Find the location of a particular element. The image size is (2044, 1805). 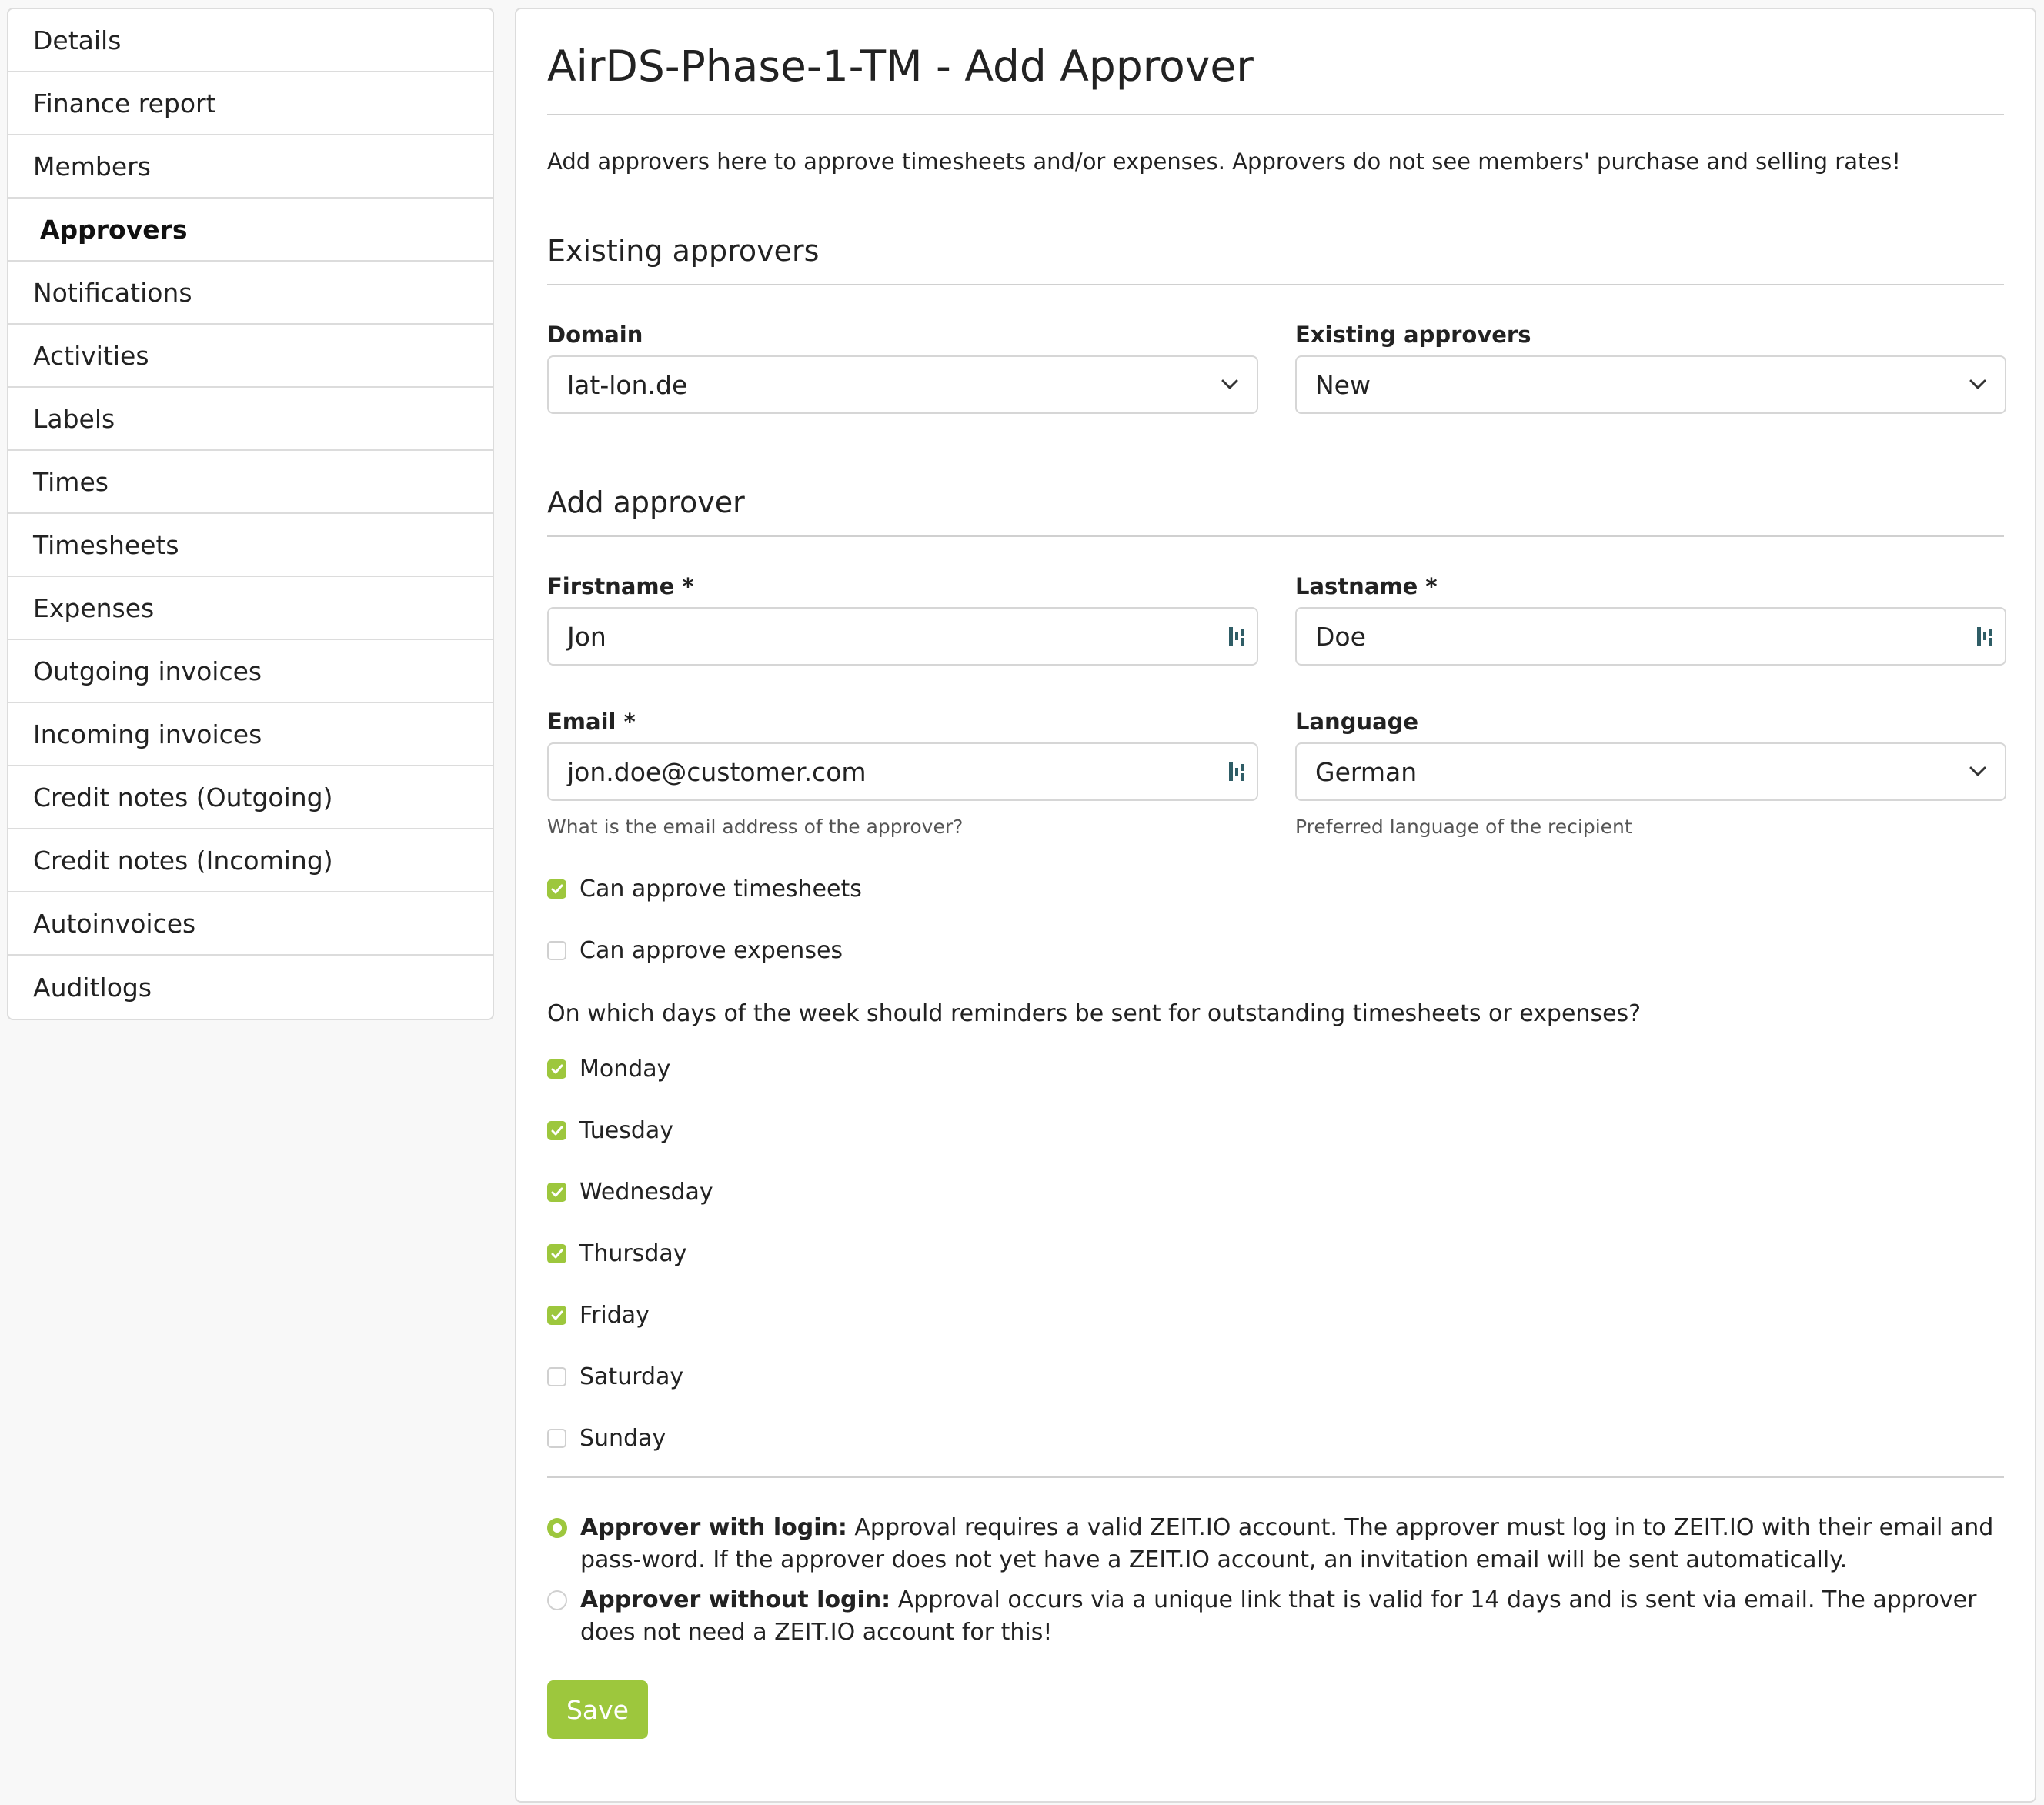

existing-approvers-heading: Existing approvers is located at coordinates (683, 251).